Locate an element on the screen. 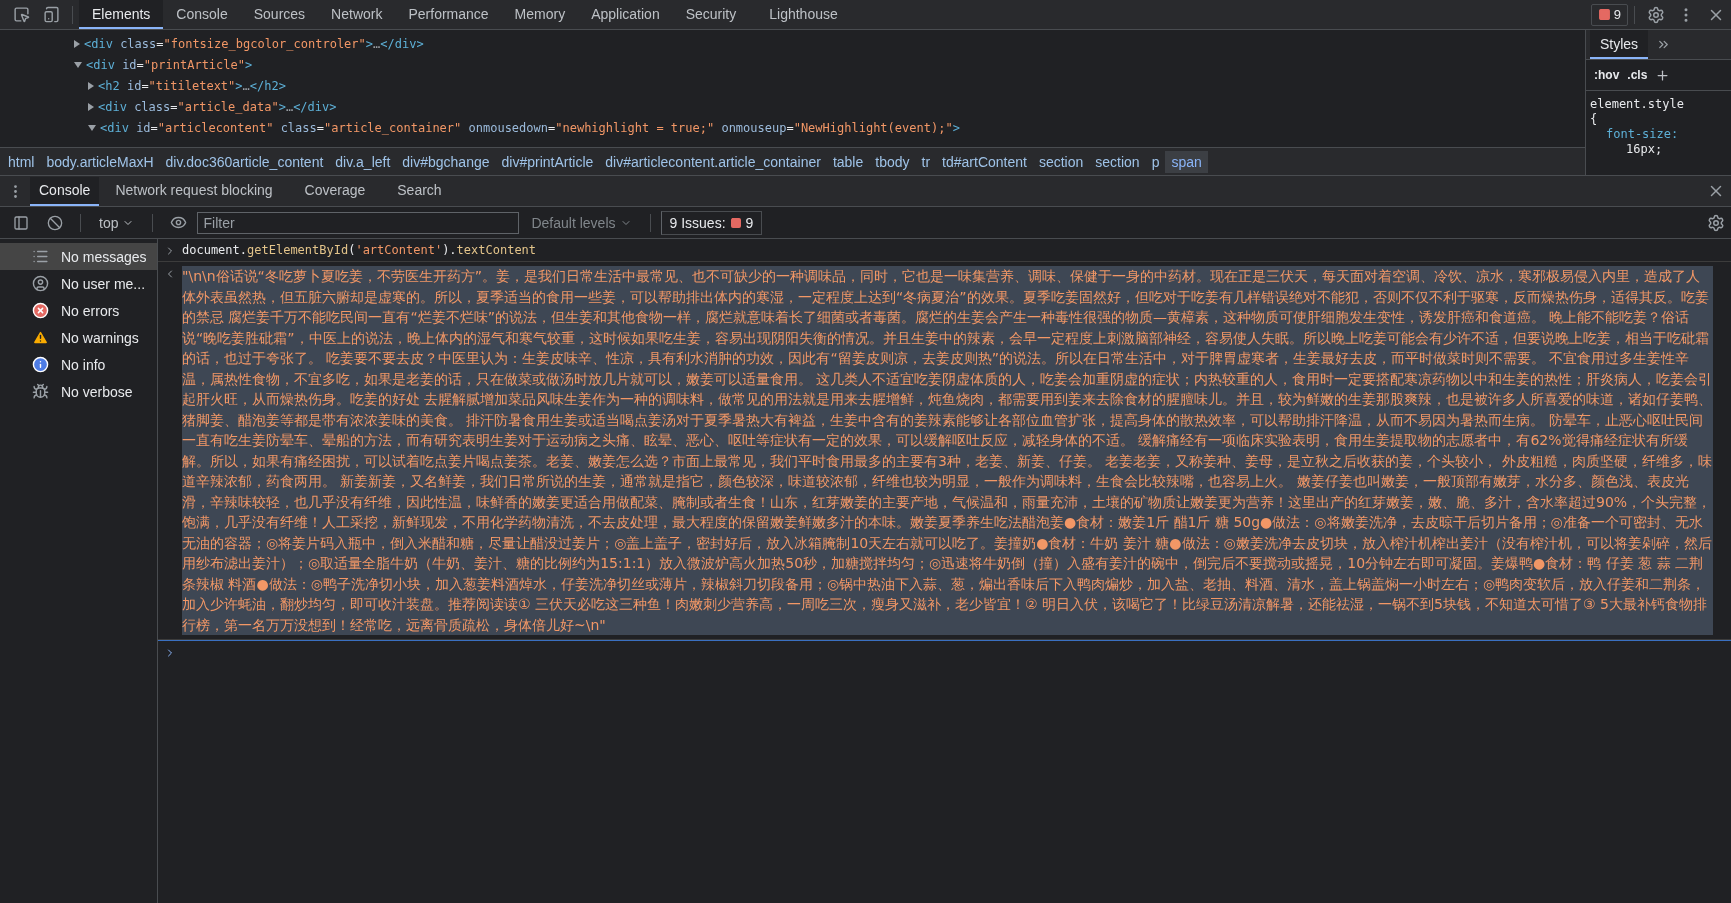 This screenshot has height=903, width=1731. warning-icon is located at coordinates (40, 337).